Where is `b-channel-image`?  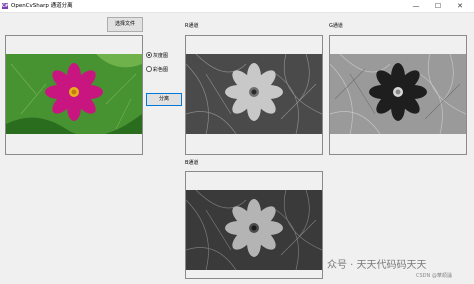 b-channel-image is located at coordinates (254, 230).